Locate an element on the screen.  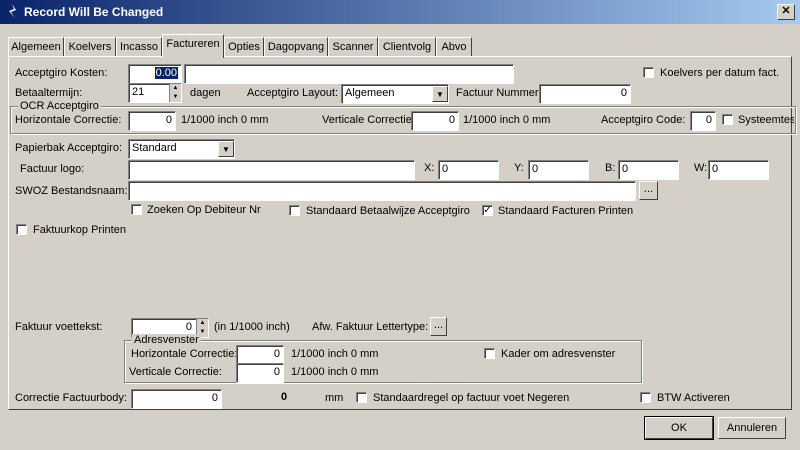
verticale-correctie-input: 0 is located at coordinates (435, 121).